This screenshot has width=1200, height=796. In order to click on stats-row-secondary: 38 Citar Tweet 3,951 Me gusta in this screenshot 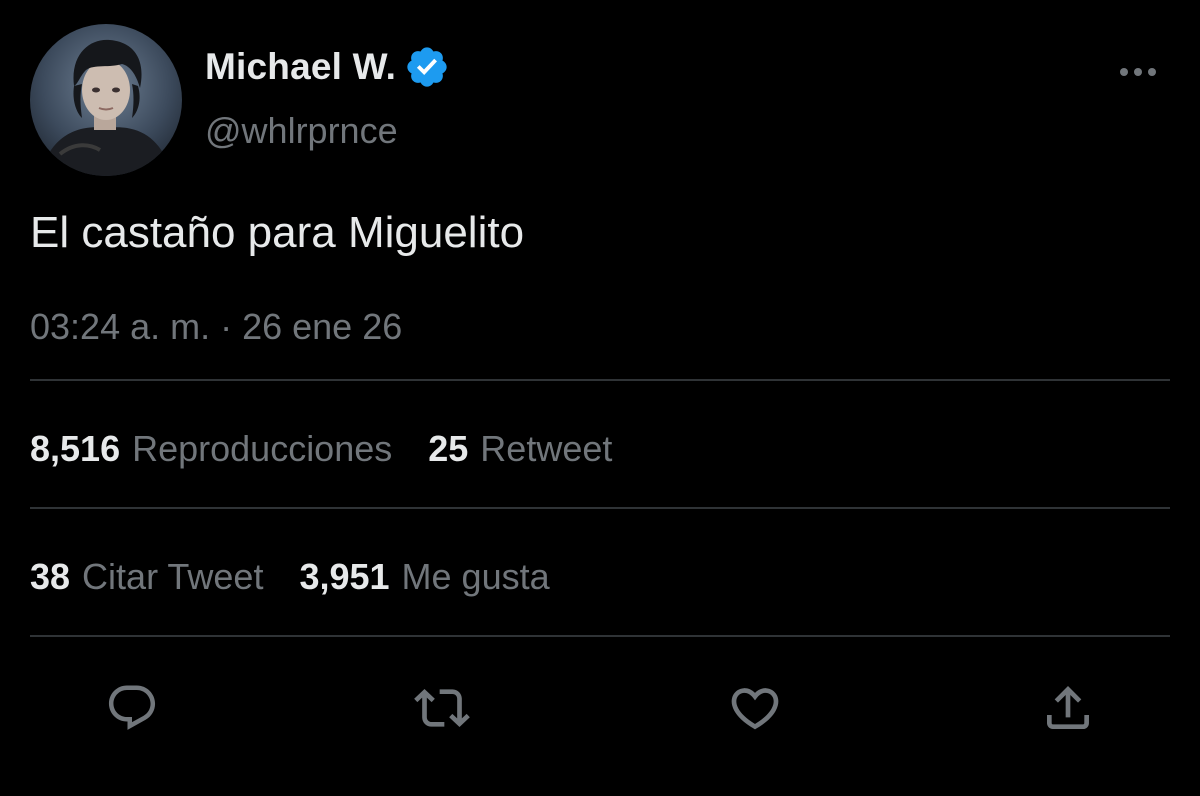, I will do `click(308, 577)`.